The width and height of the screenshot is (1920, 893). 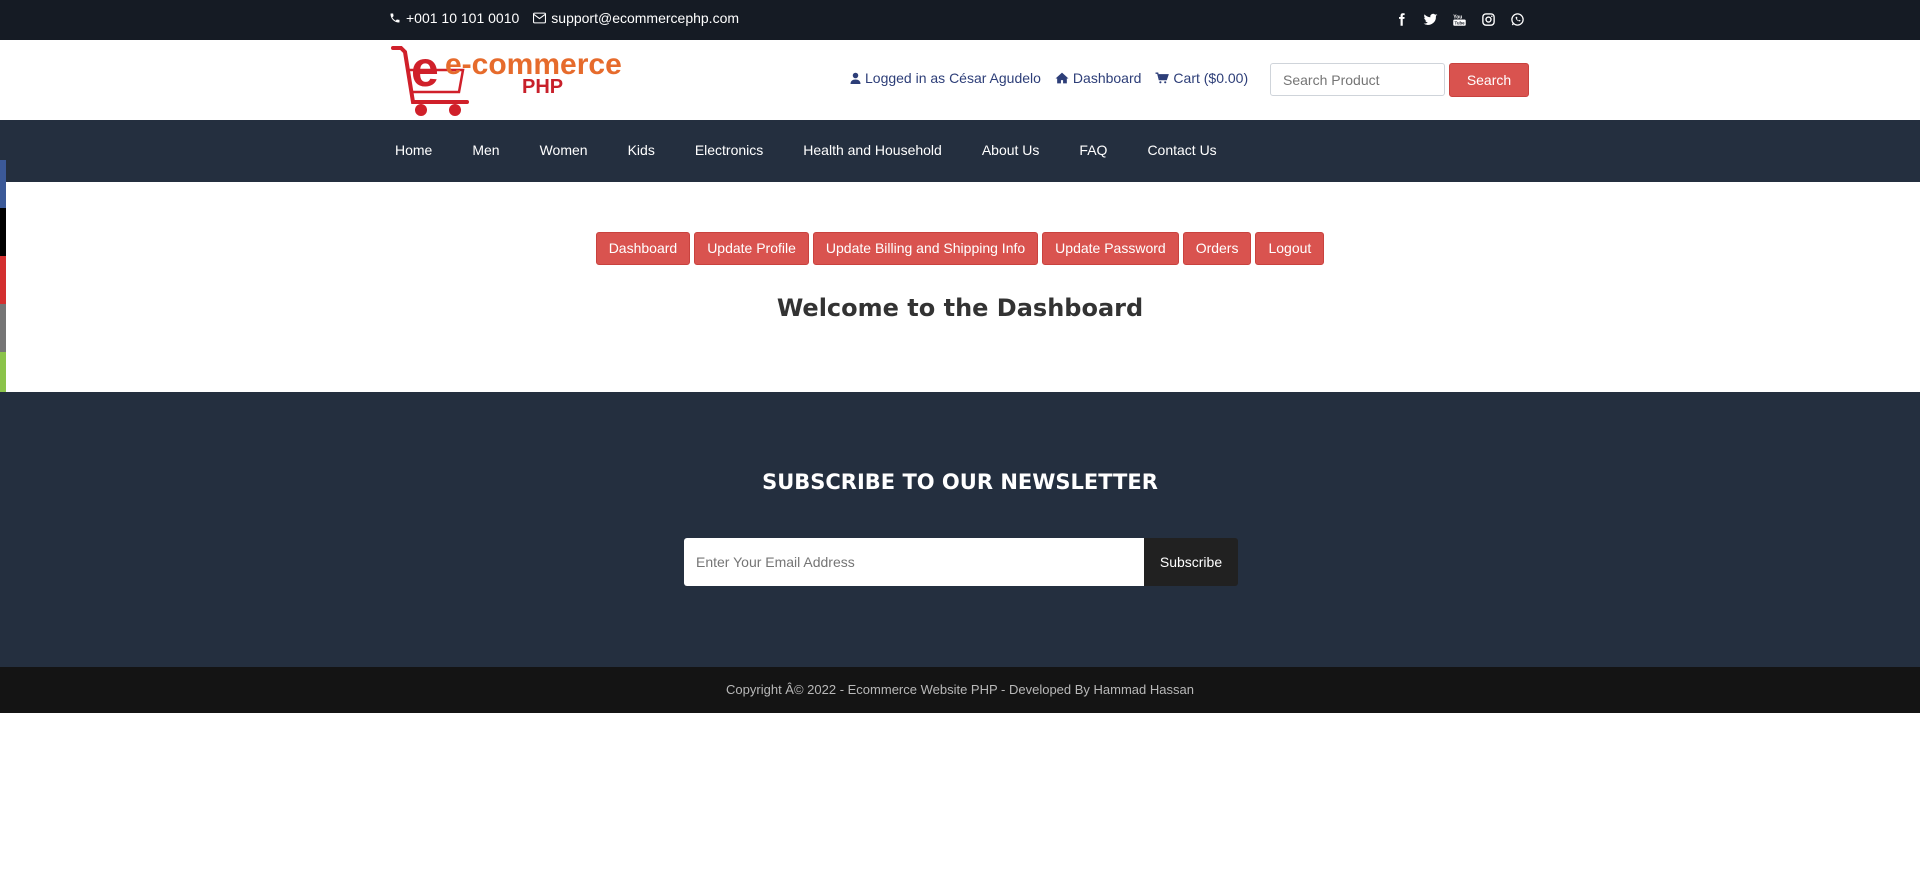 What do you see at coordinates (540, 18) in the screenshot?
I see `envelope-icon` at bounding box center [540, 18].